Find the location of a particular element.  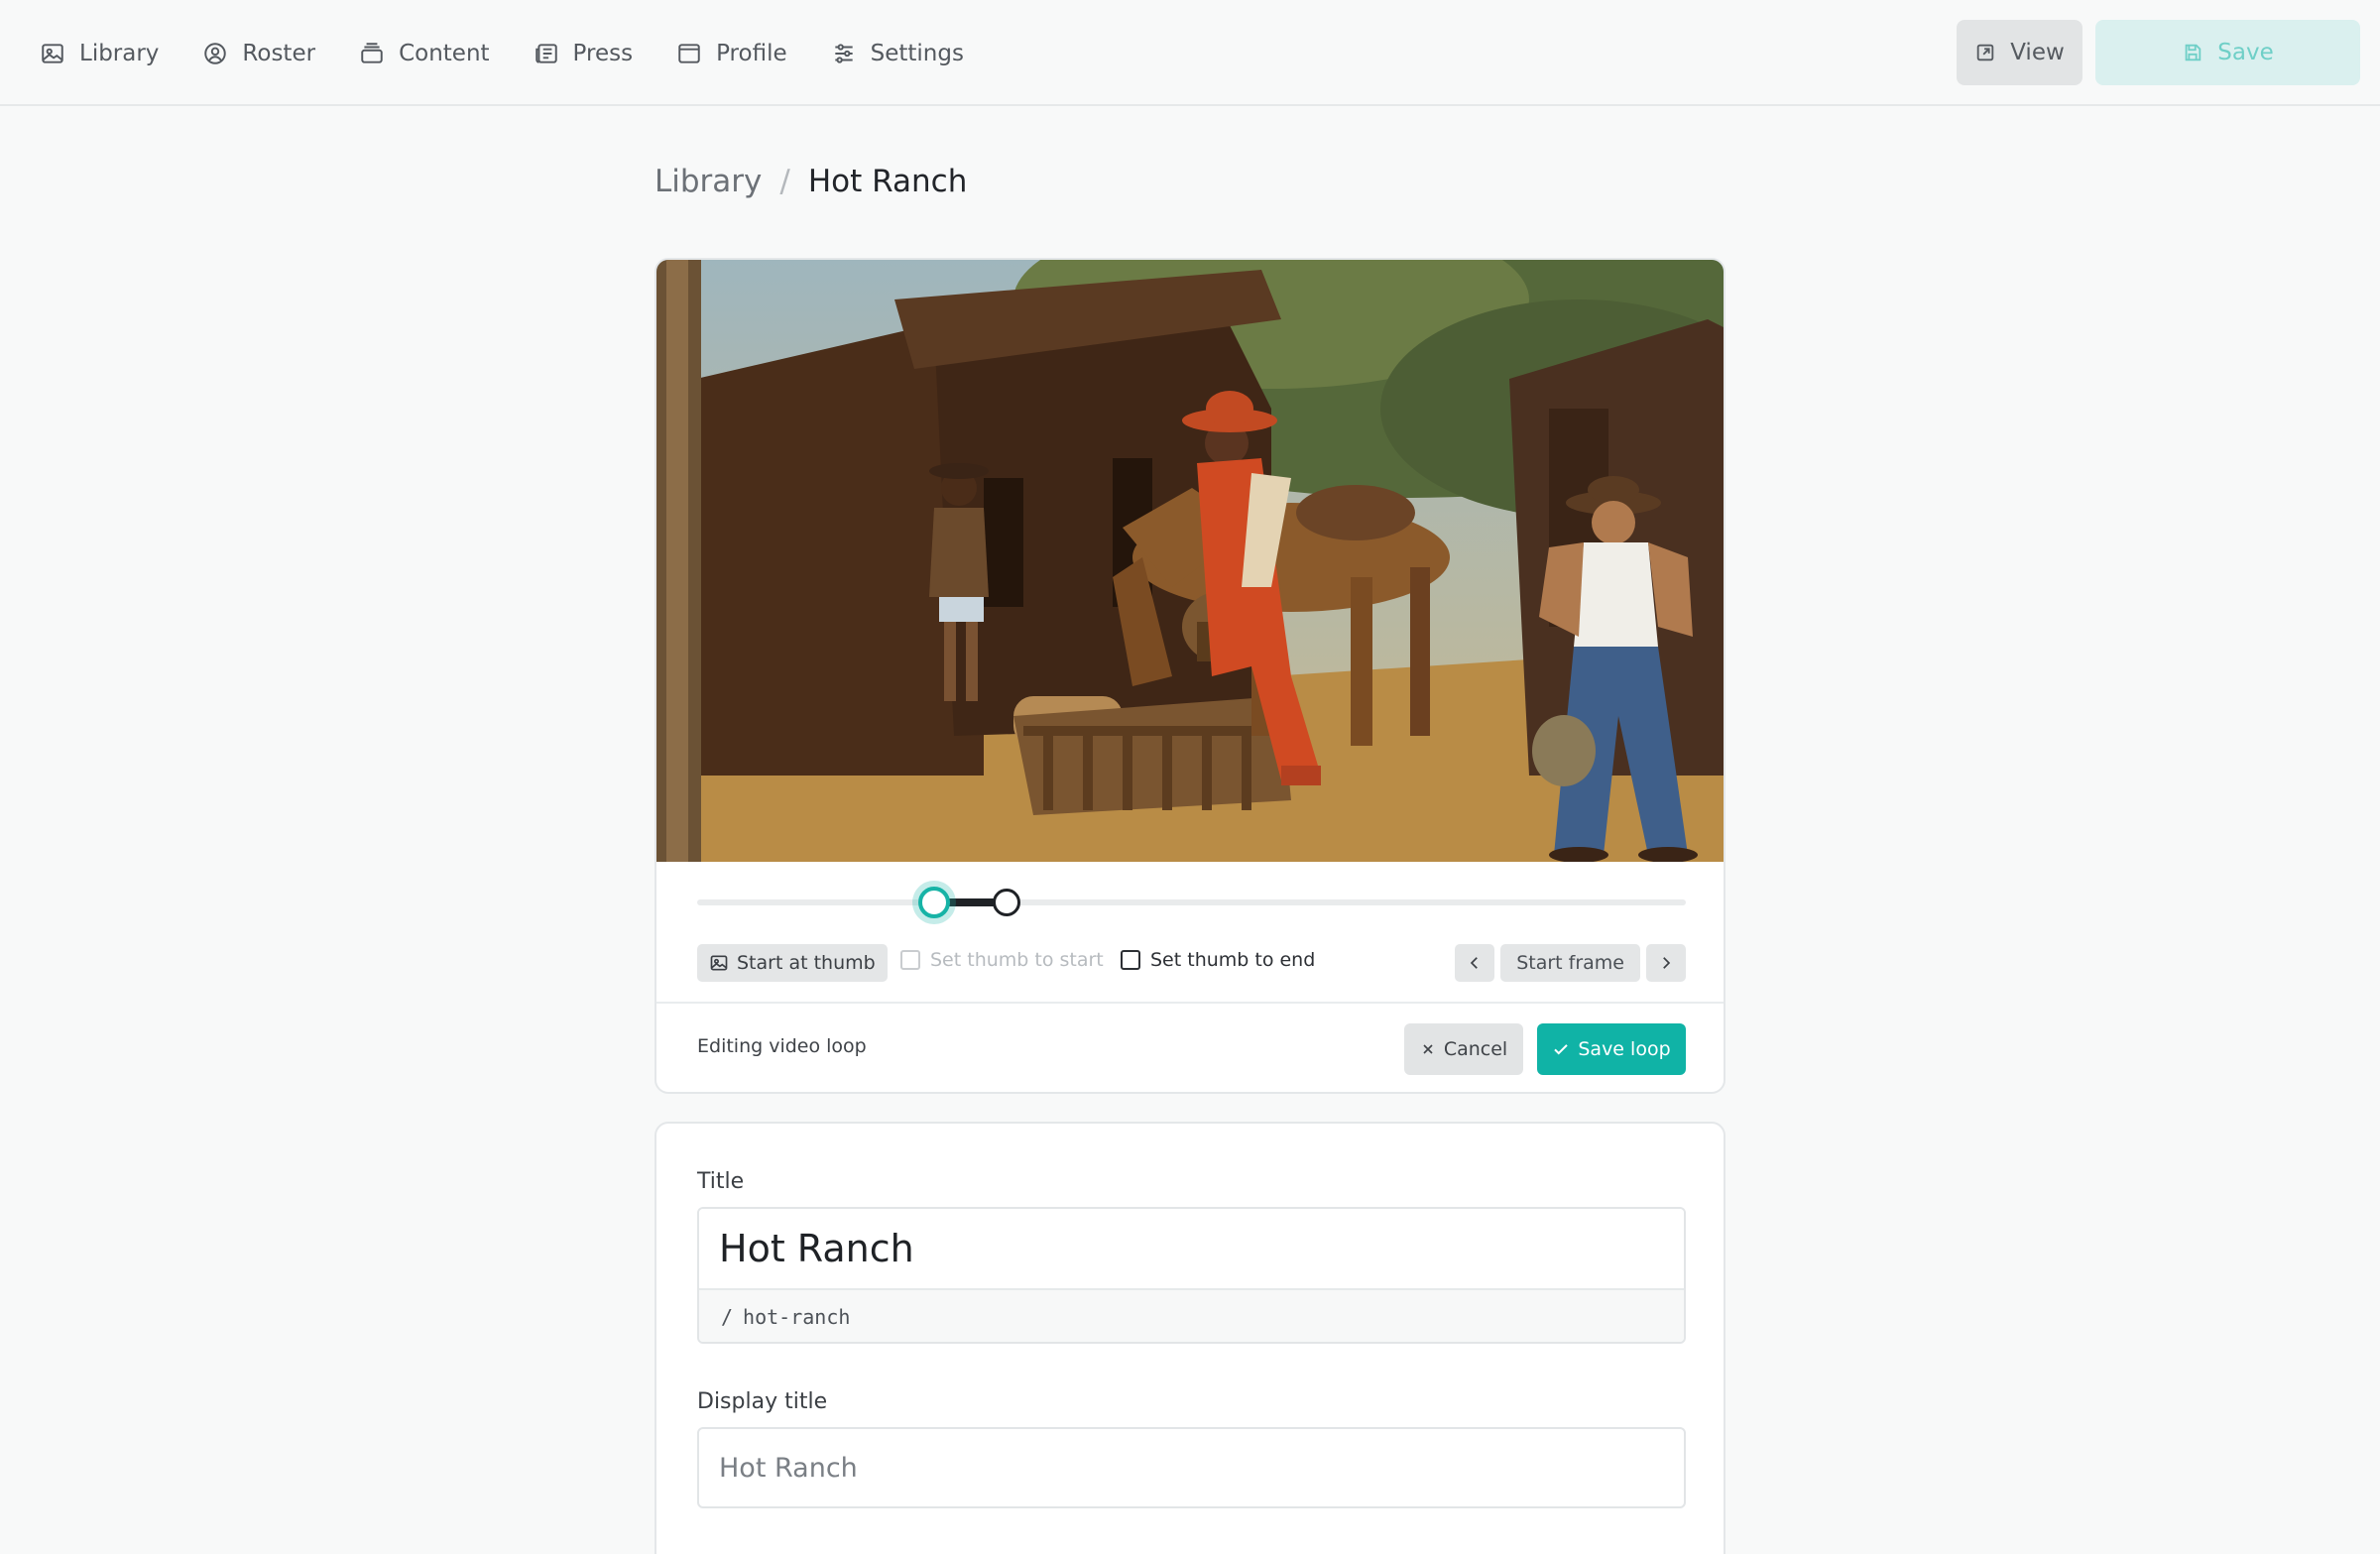

save-button-label: Save is located at coordinates (2245, 52).